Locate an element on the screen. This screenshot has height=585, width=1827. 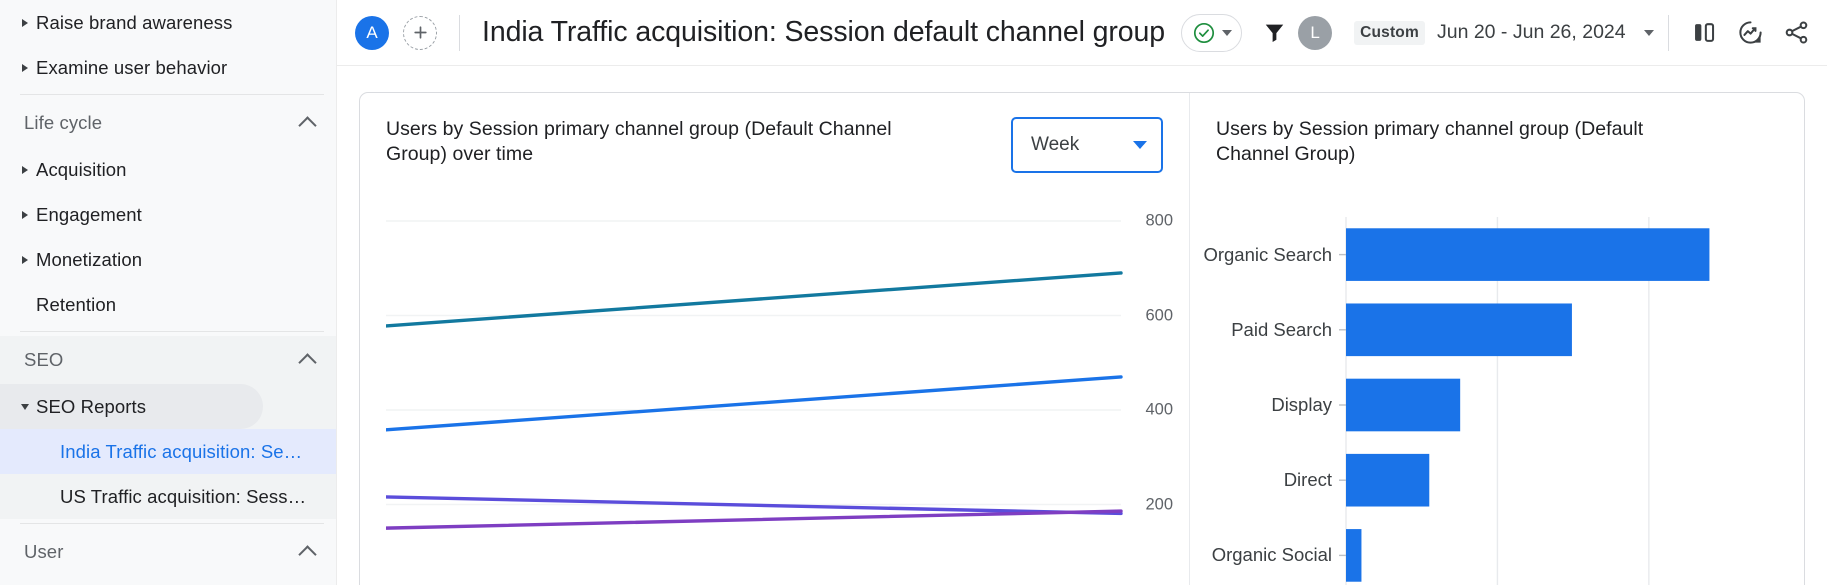
sidebar-item-examine-user-behavior: Examine user behavior is located at coordinates (168, 67).